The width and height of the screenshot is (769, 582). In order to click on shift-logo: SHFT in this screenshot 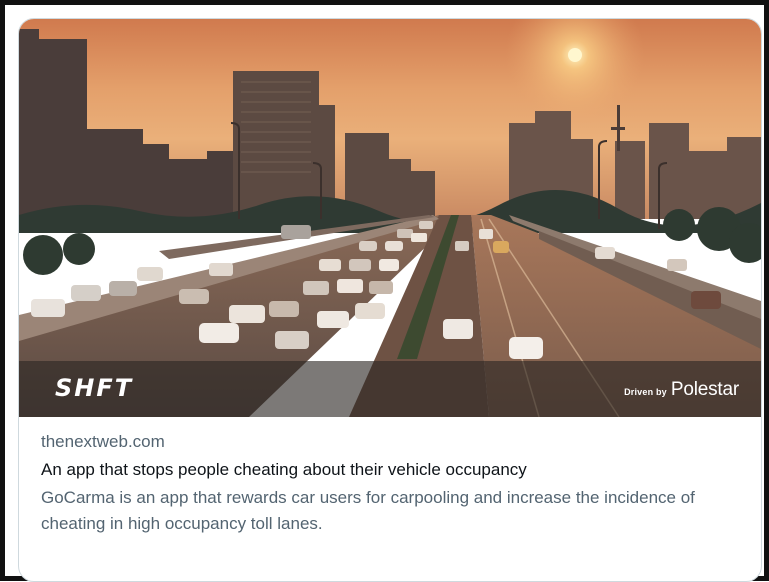, I will do `click(94, 388)`.